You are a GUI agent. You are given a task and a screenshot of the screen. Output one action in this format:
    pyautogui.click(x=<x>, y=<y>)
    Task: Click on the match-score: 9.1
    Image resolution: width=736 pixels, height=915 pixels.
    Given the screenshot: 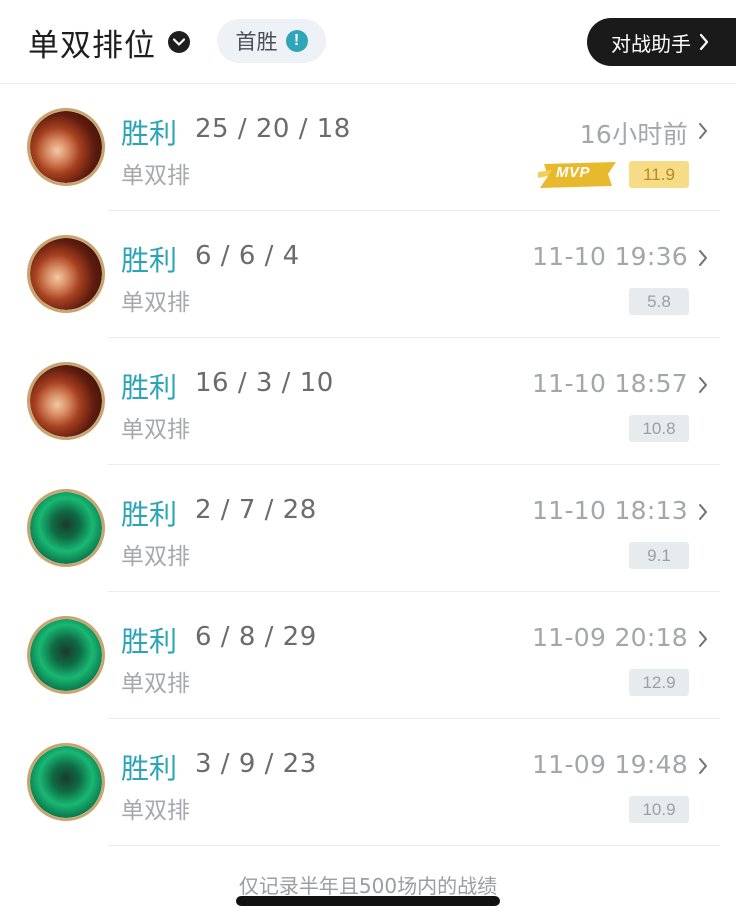 What is the action you would take?
    pyautogui.click(x=659, y=555)
    